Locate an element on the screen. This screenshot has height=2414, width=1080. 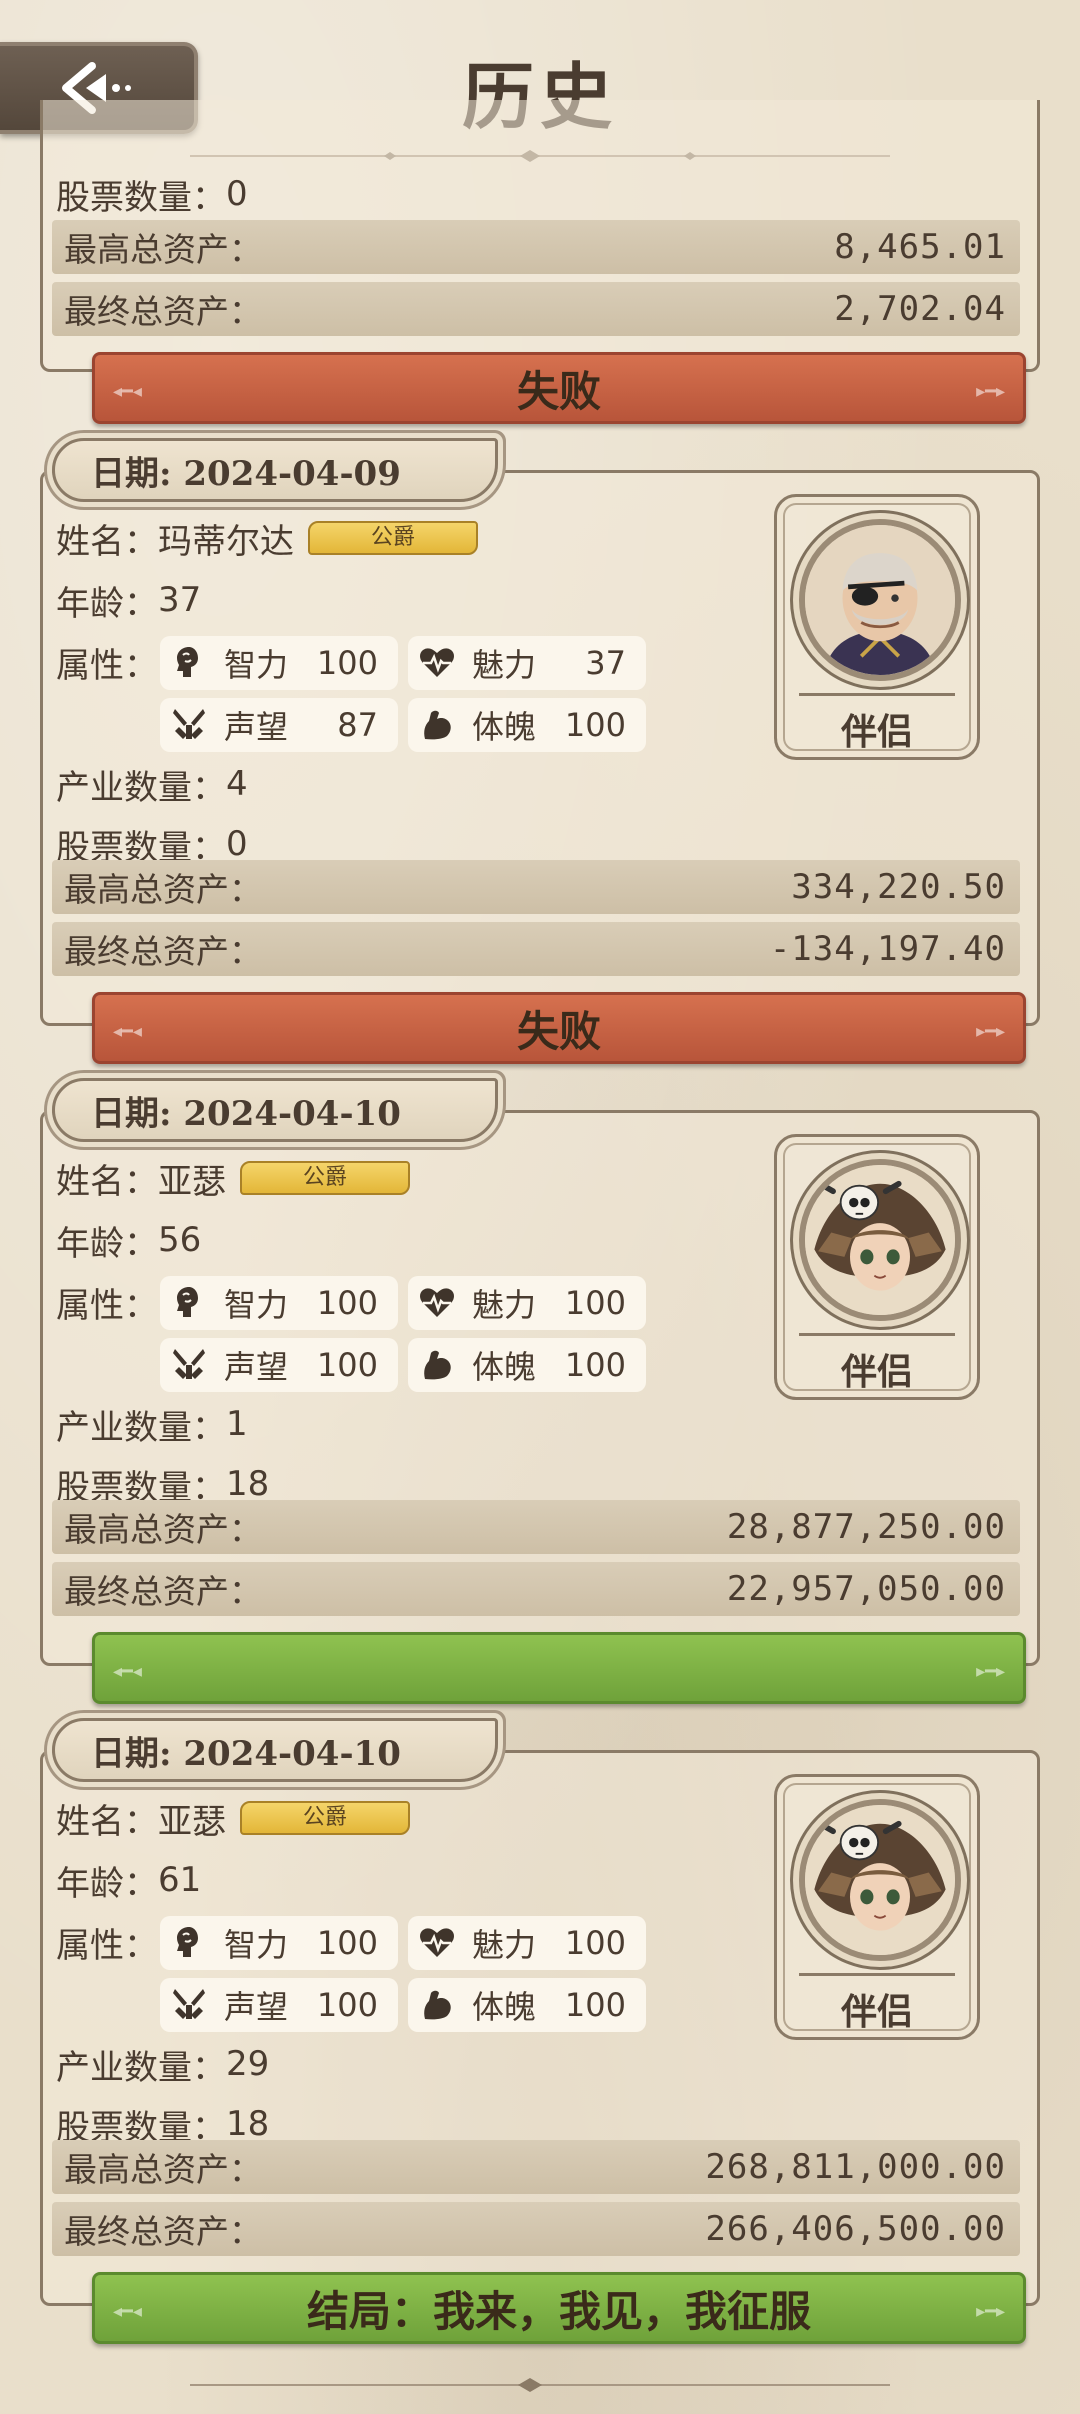
attr-value: 37 is located at coordinates (605, 663).